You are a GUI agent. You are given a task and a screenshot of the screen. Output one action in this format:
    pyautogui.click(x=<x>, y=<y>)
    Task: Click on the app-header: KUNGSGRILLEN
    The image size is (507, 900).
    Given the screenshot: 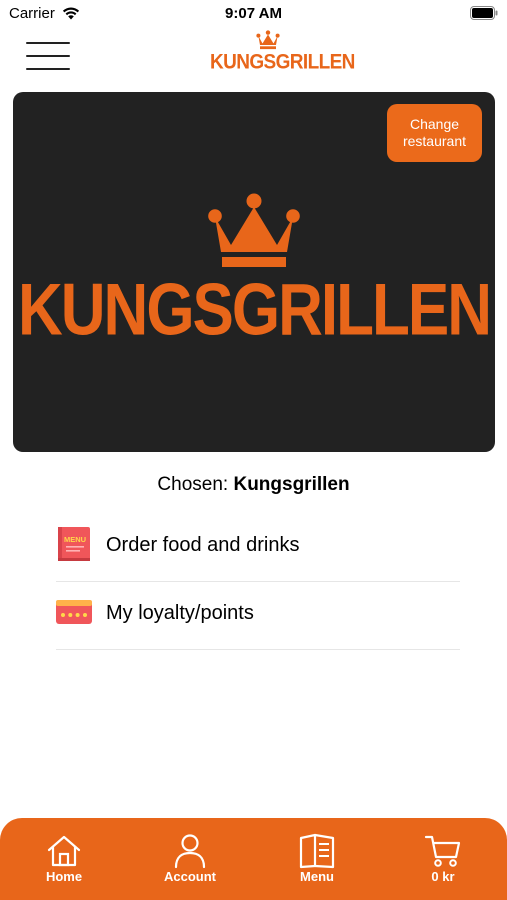 What is the action you would take?
    pyautogui.click(x=253, y=56)
    